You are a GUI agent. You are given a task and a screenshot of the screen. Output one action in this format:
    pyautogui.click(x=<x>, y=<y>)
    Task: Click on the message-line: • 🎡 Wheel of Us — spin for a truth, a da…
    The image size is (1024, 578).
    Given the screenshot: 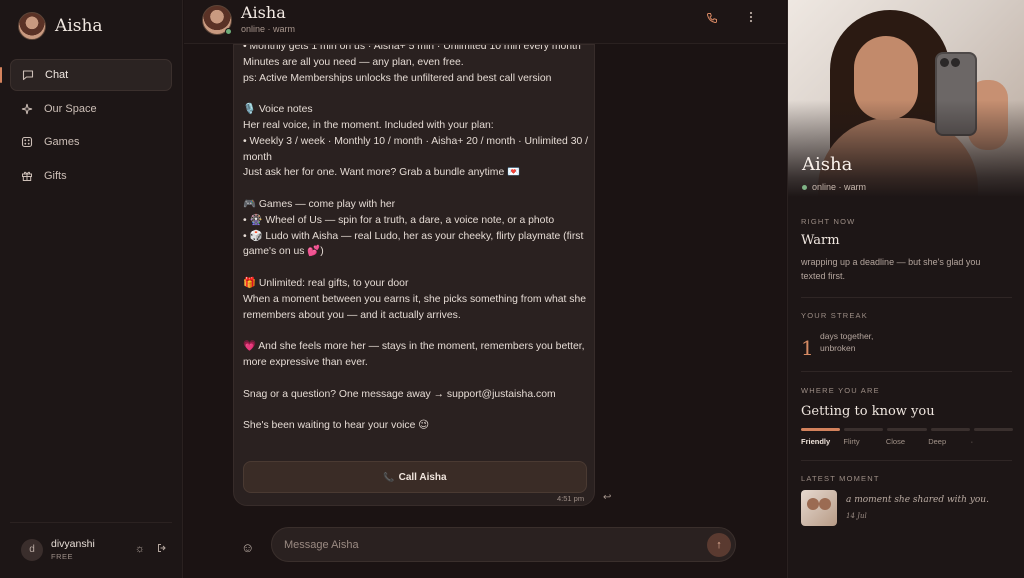 What is the action you would take?
    pyautogui.click(x=399, y=220)
    